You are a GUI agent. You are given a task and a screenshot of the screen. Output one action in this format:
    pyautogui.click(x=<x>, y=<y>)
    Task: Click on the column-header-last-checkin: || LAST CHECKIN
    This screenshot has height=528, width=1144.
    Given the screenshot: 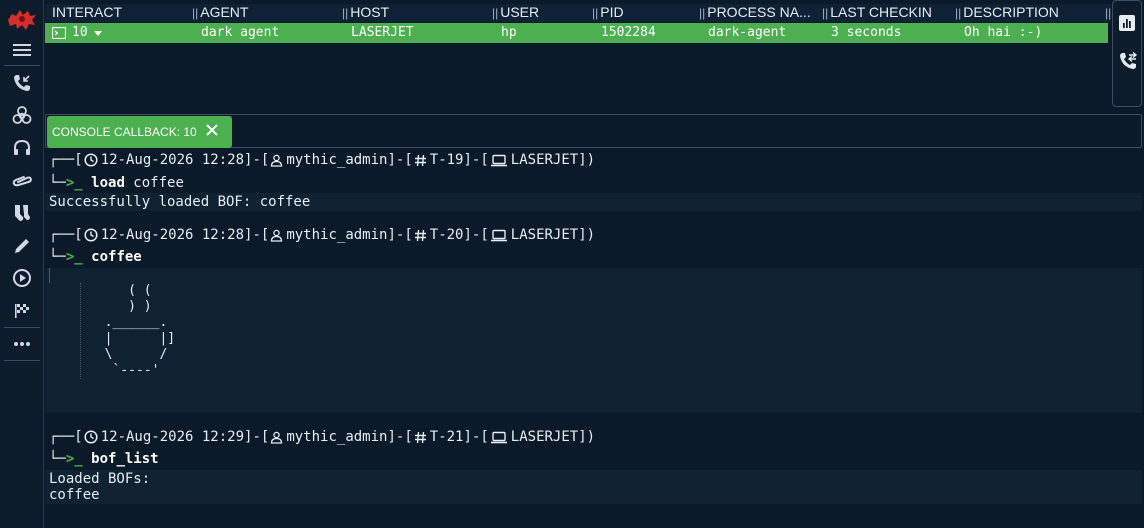 What is the action you would take?
    pyautogui.click(x=888, y=13)
    